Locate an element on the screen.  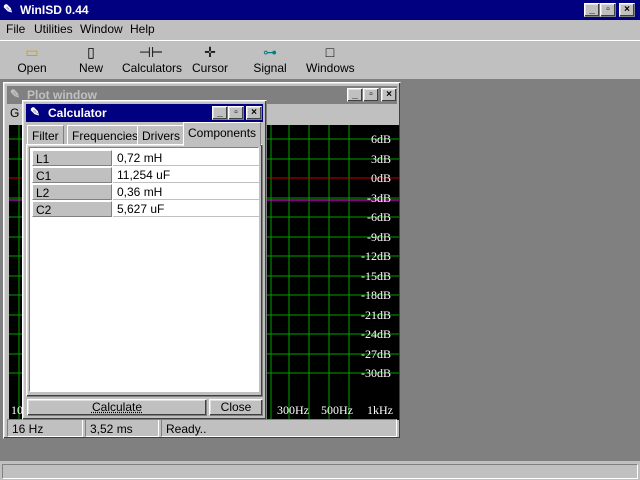
freq-tick-label: 500Hz is located at coordinates (337, 410).